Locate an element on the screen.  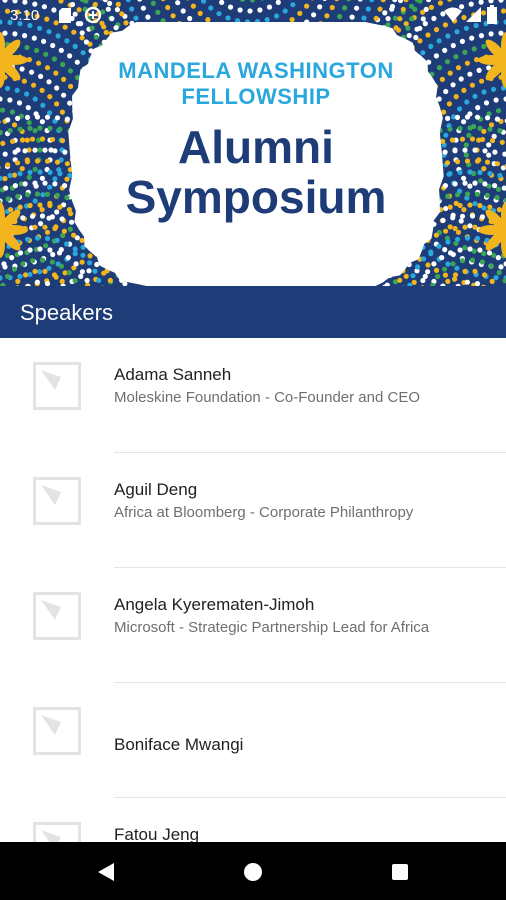
speaker-name: Boniface Mwangi is located at coordinates (179, 744).